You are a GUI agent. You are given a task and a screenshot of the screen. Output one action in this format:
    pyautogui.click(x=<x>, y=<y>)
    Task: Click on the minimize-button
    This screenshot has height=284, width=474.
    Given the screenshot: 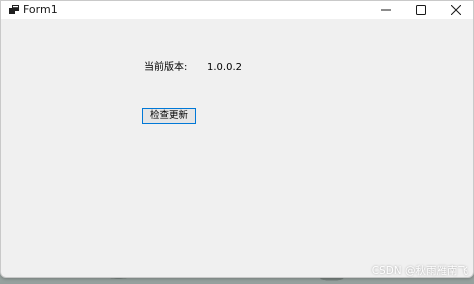 What is the action you would take?
    pyautogui.click(x=386, y=10)
    